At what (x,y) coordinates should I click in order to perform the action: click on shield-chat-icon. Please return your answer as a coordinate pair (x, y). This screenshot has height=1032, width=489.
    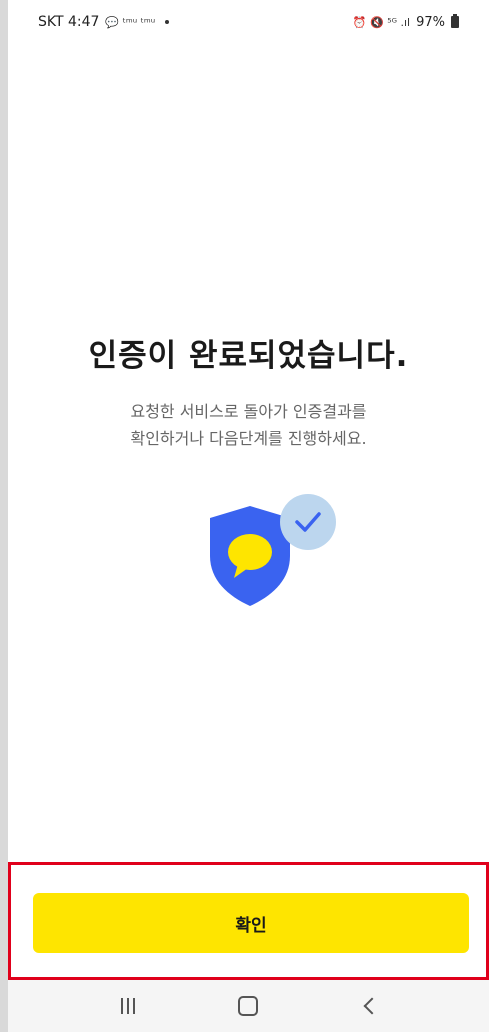
    Looking at the image, I should click on (273, 550).